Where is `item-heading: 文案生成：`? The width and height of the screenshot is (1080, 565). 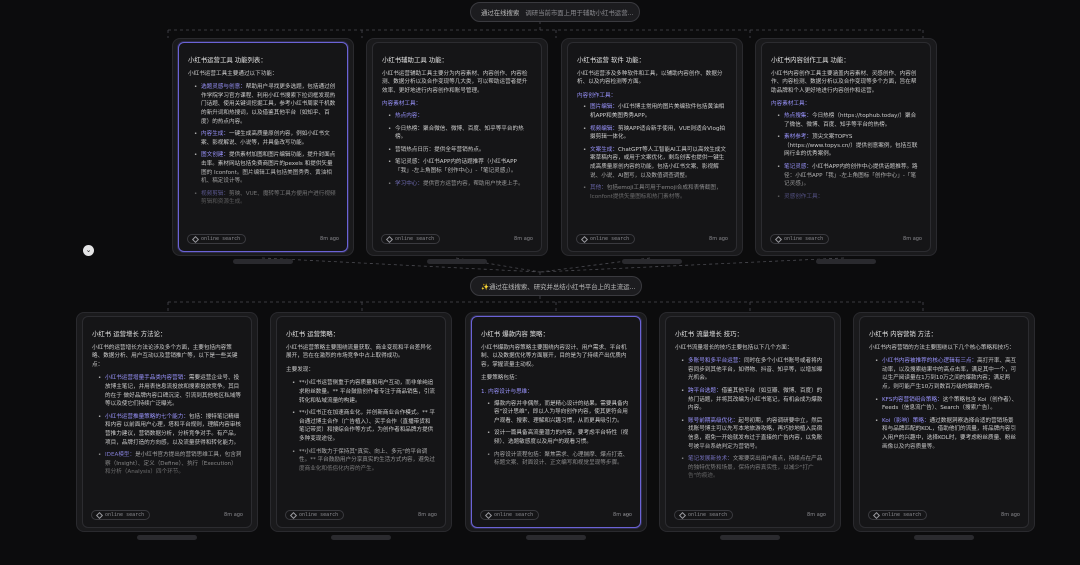
item-heading: 文案生成： is located at coordinates (604, 149).